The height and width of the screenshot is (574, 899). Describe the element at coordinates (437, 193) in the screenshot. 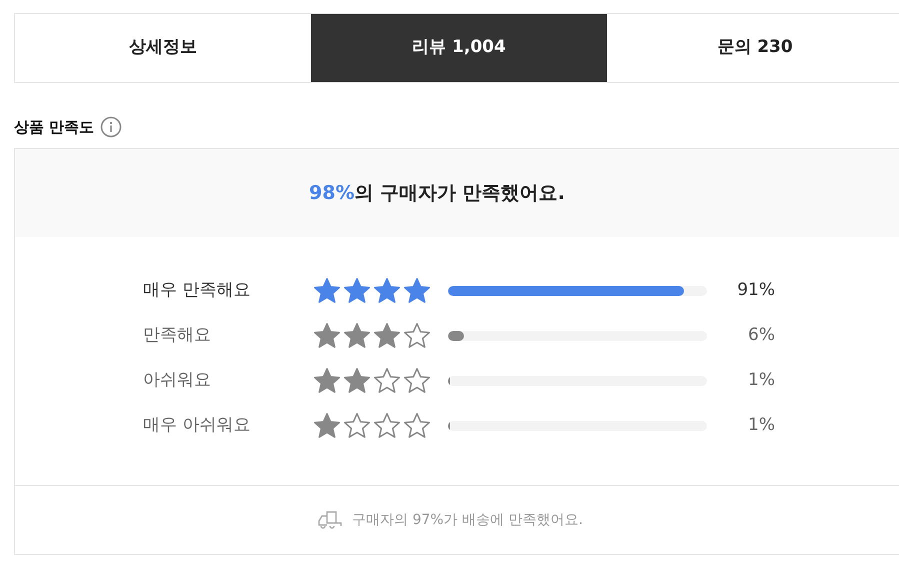

I see `summary-text: 98%의 구매자가 만족했어요.` at that location.